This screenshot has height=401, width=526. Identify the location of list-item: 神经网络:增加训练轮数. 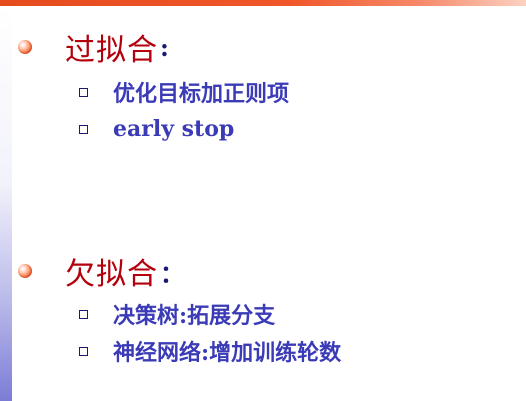
(210, 351).